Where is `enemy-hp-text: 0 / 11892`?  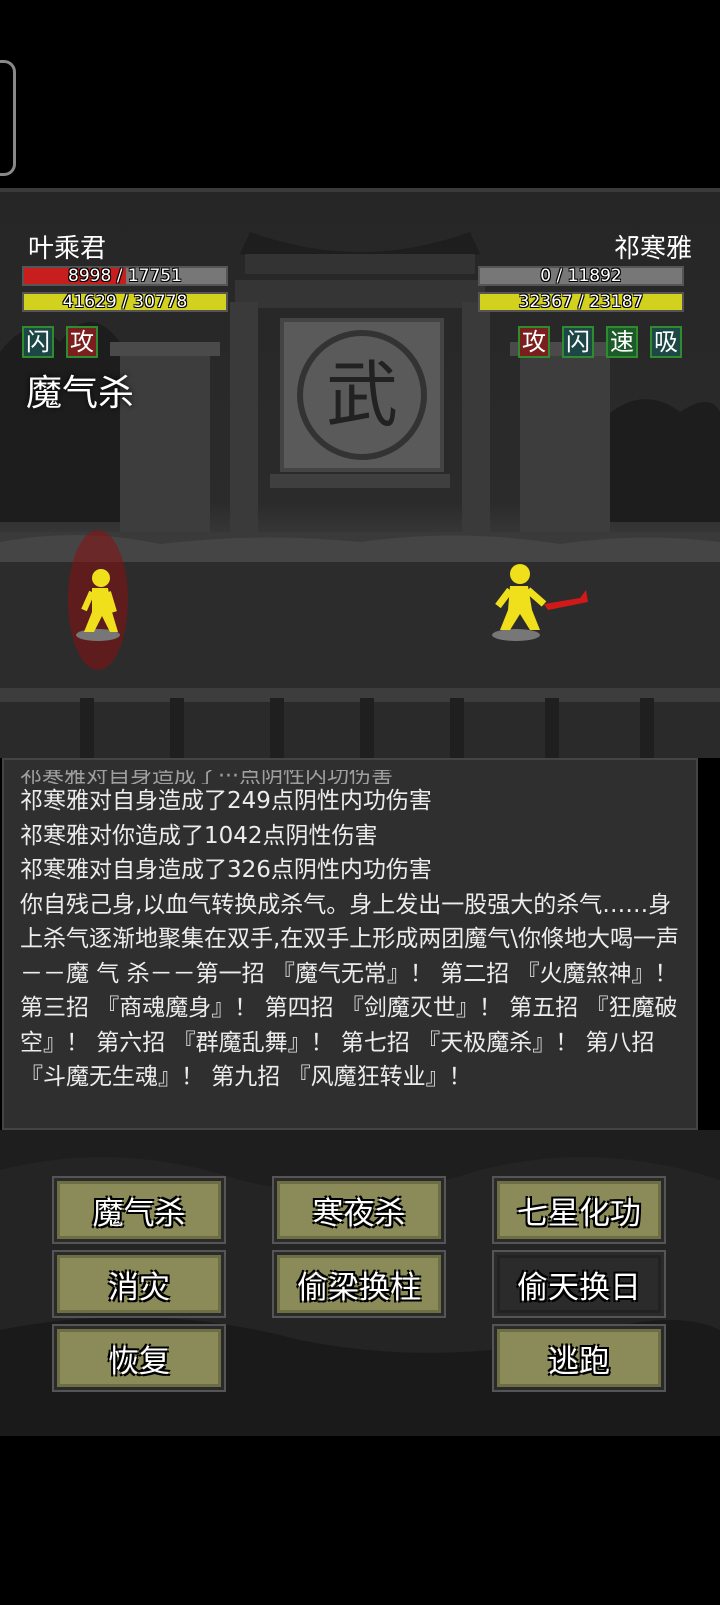 enemy-hp-text: 0 / 11892 is located at coordinates (581, 276).